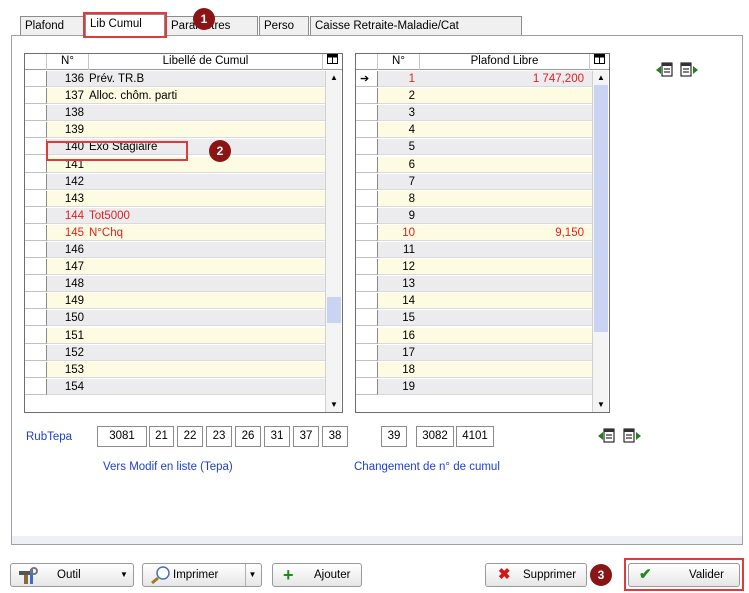 This screenshot has height=593, width=749. Describe the element at coordinates (332, 62) in the screenshot. I see `column-chooser-icon` at that location.